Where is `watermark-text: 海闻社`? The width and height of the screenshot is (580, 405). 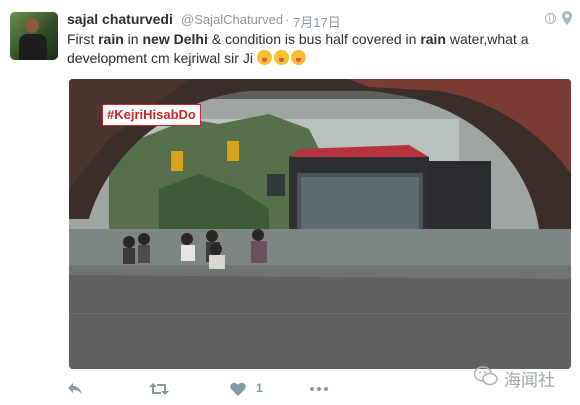 watermark-text: 海闻社 is located at coordinates (529, 380).